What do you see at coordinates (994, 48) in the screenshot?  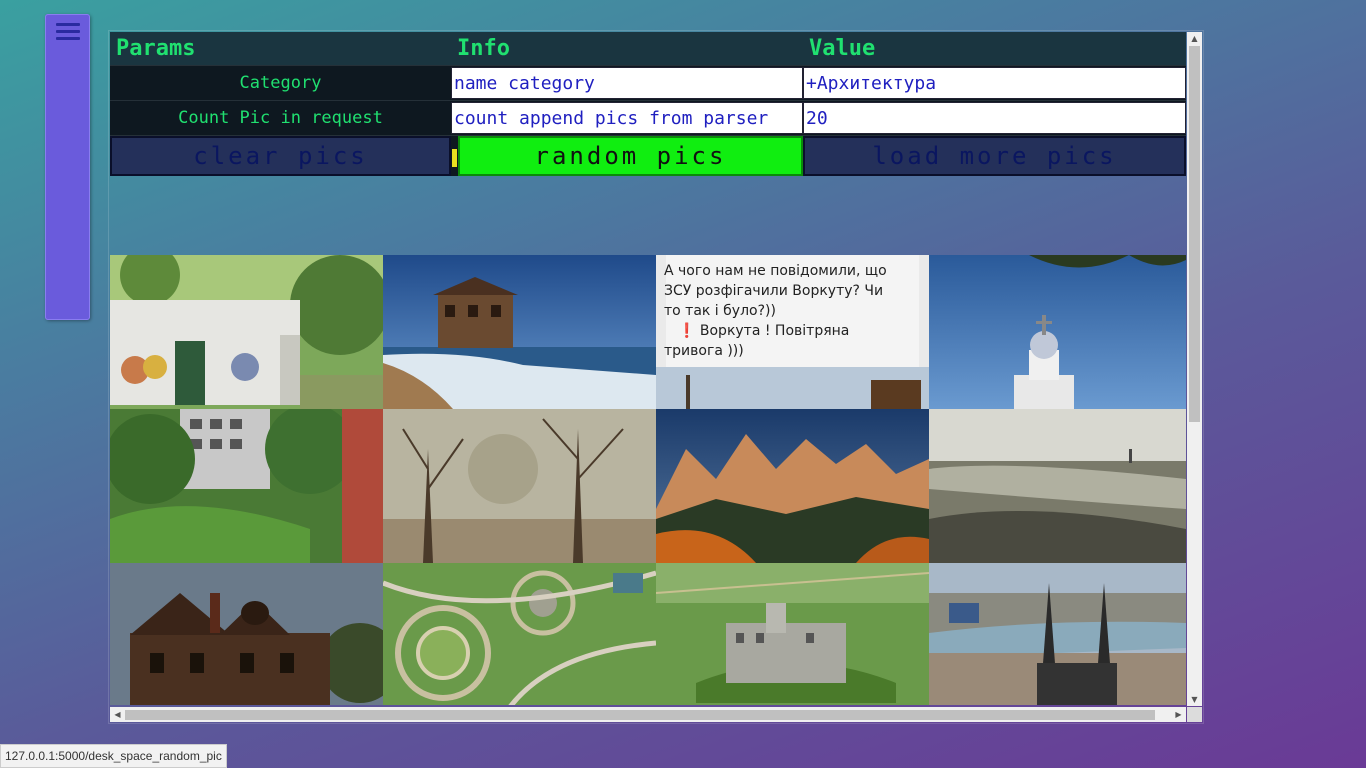 I see `header-value: Value` at bounding box center [994, 48].